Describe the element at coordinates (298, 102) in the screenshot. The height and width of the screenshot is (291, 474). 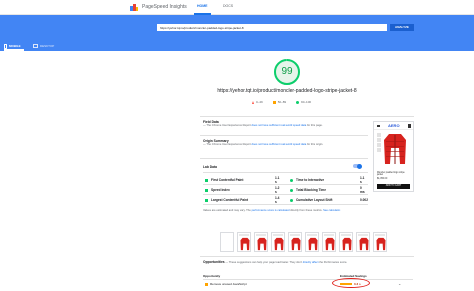
I see `circle-icon` at that location.